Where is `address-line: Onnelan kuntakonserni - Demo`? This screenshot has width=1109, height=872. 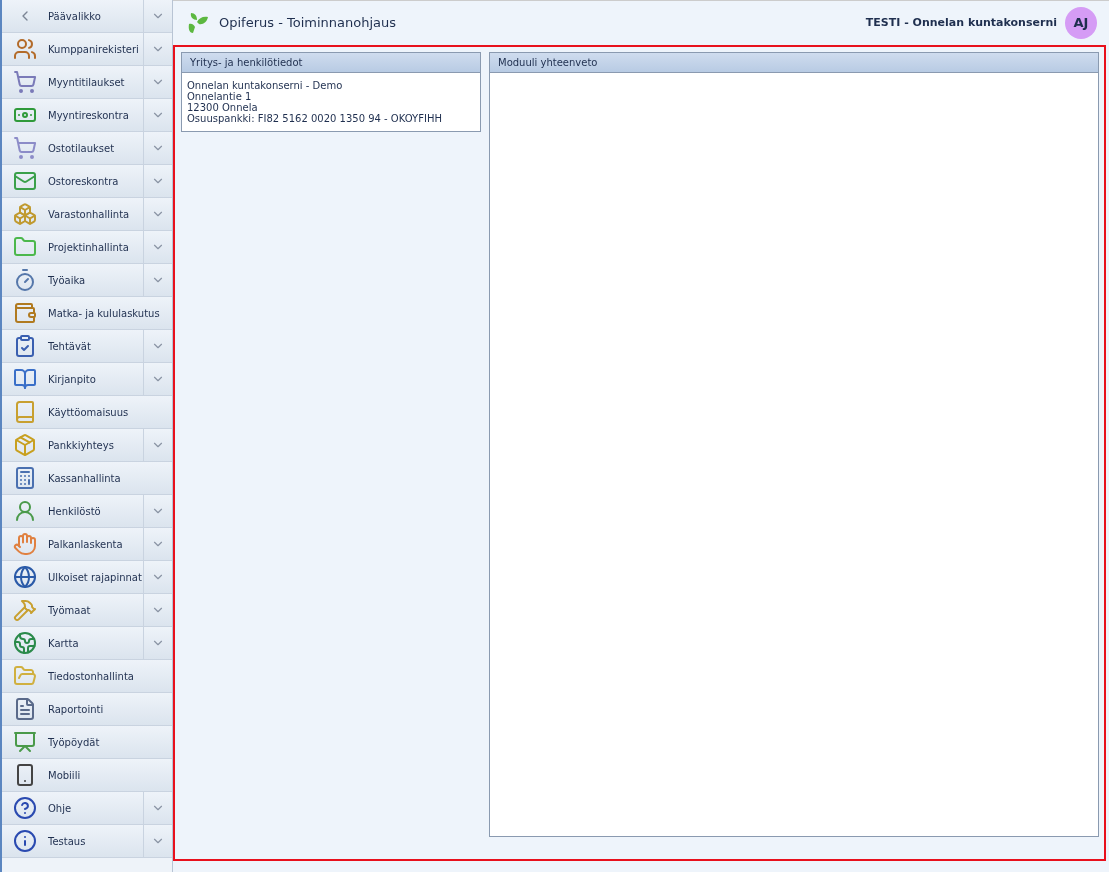 address-line: Onnelan kuntakonserni - Demo is located at coordinates (265, 85).